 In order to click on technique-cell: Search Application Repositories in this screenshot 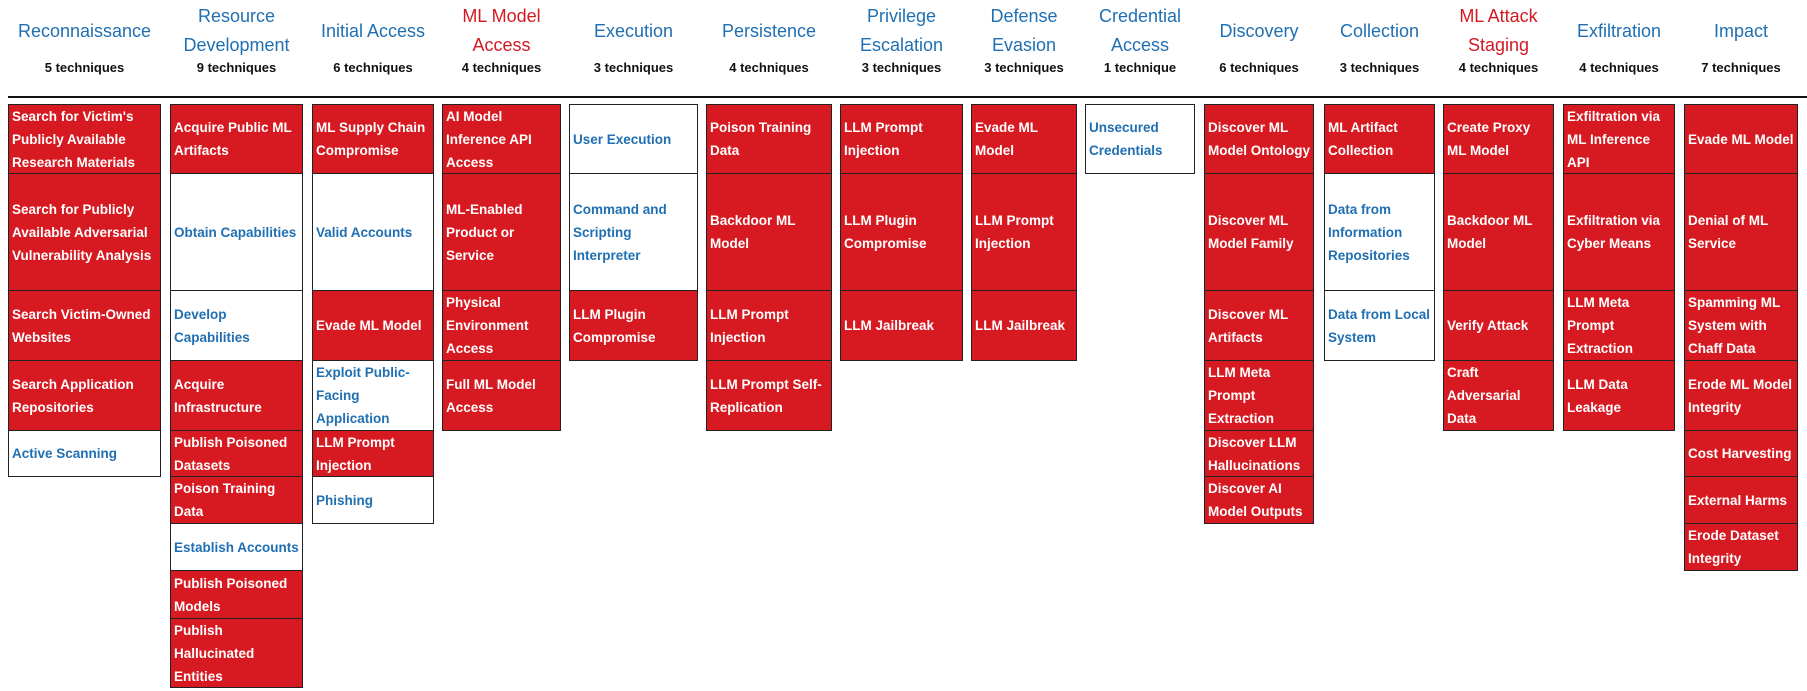, I will do `click(84, 395)`.